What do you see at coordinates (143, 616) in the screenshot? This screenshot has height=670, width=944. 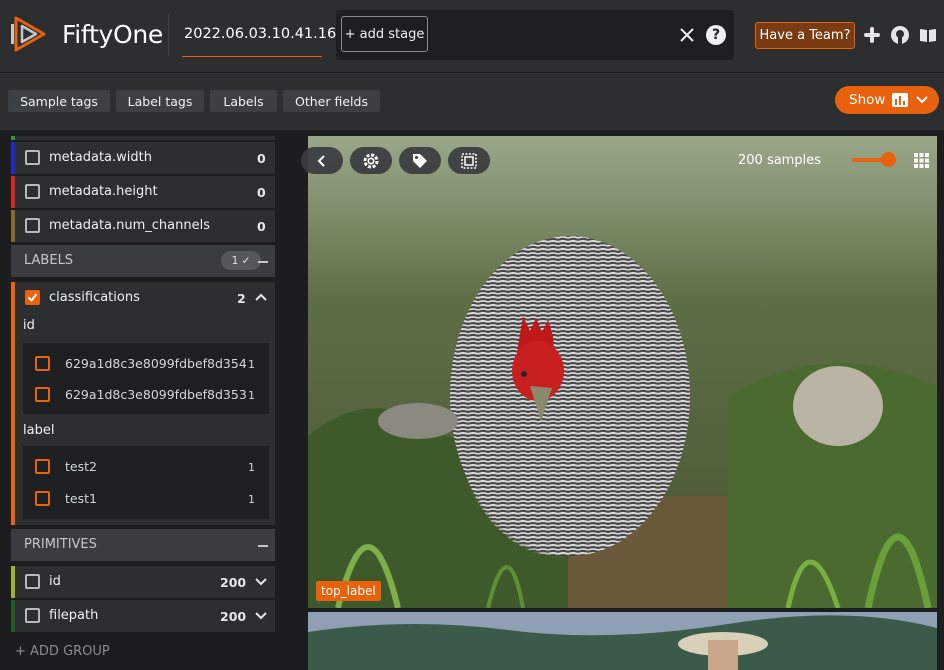 I see `sidebar-row-filepath: filepath 200` at bounding box center [143, 616].